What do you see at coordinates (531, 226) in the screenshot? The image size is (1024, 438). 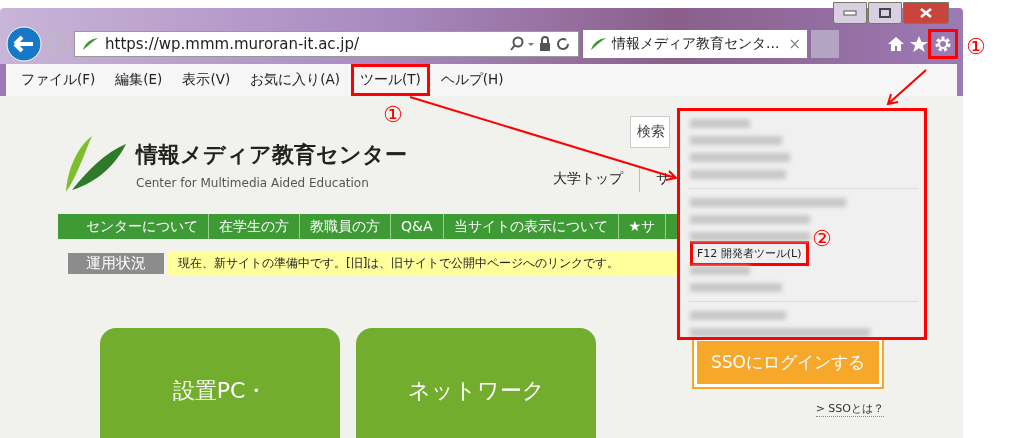 I see `nav-link: 当サイトの表示について` at bounding box center [531, 226].